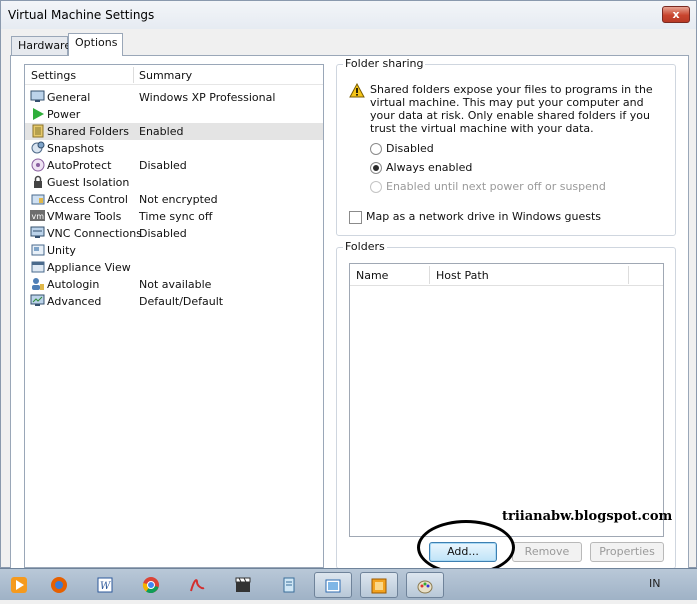 The image size is (697, 604). What do you see at coordinates (37, 148) in the screenshot?
I see `snapshot-icon` at bounding box center [37, 148].